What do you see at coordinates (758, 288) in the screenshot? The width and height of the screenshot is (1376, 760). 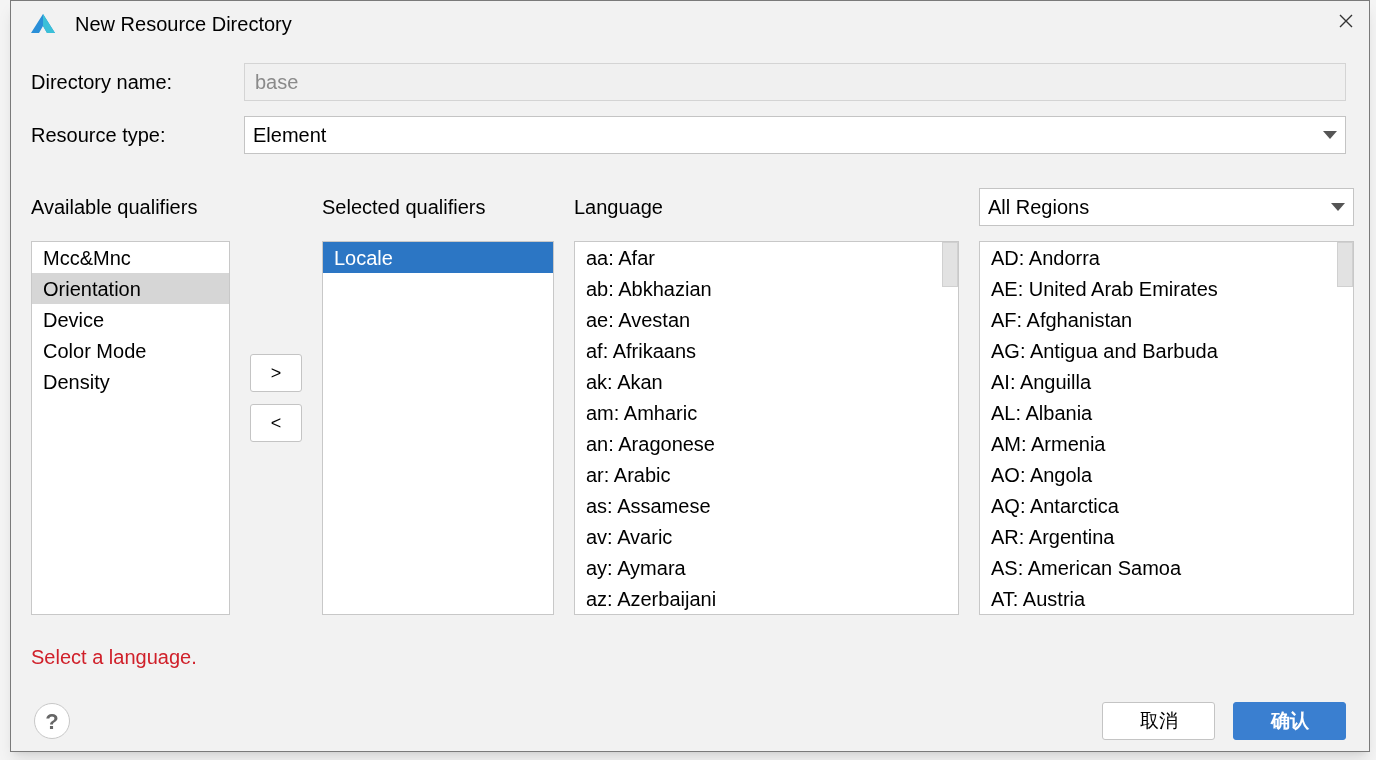 I see `list-item: ab: Abkhazian` at bounding box center [758, 288].